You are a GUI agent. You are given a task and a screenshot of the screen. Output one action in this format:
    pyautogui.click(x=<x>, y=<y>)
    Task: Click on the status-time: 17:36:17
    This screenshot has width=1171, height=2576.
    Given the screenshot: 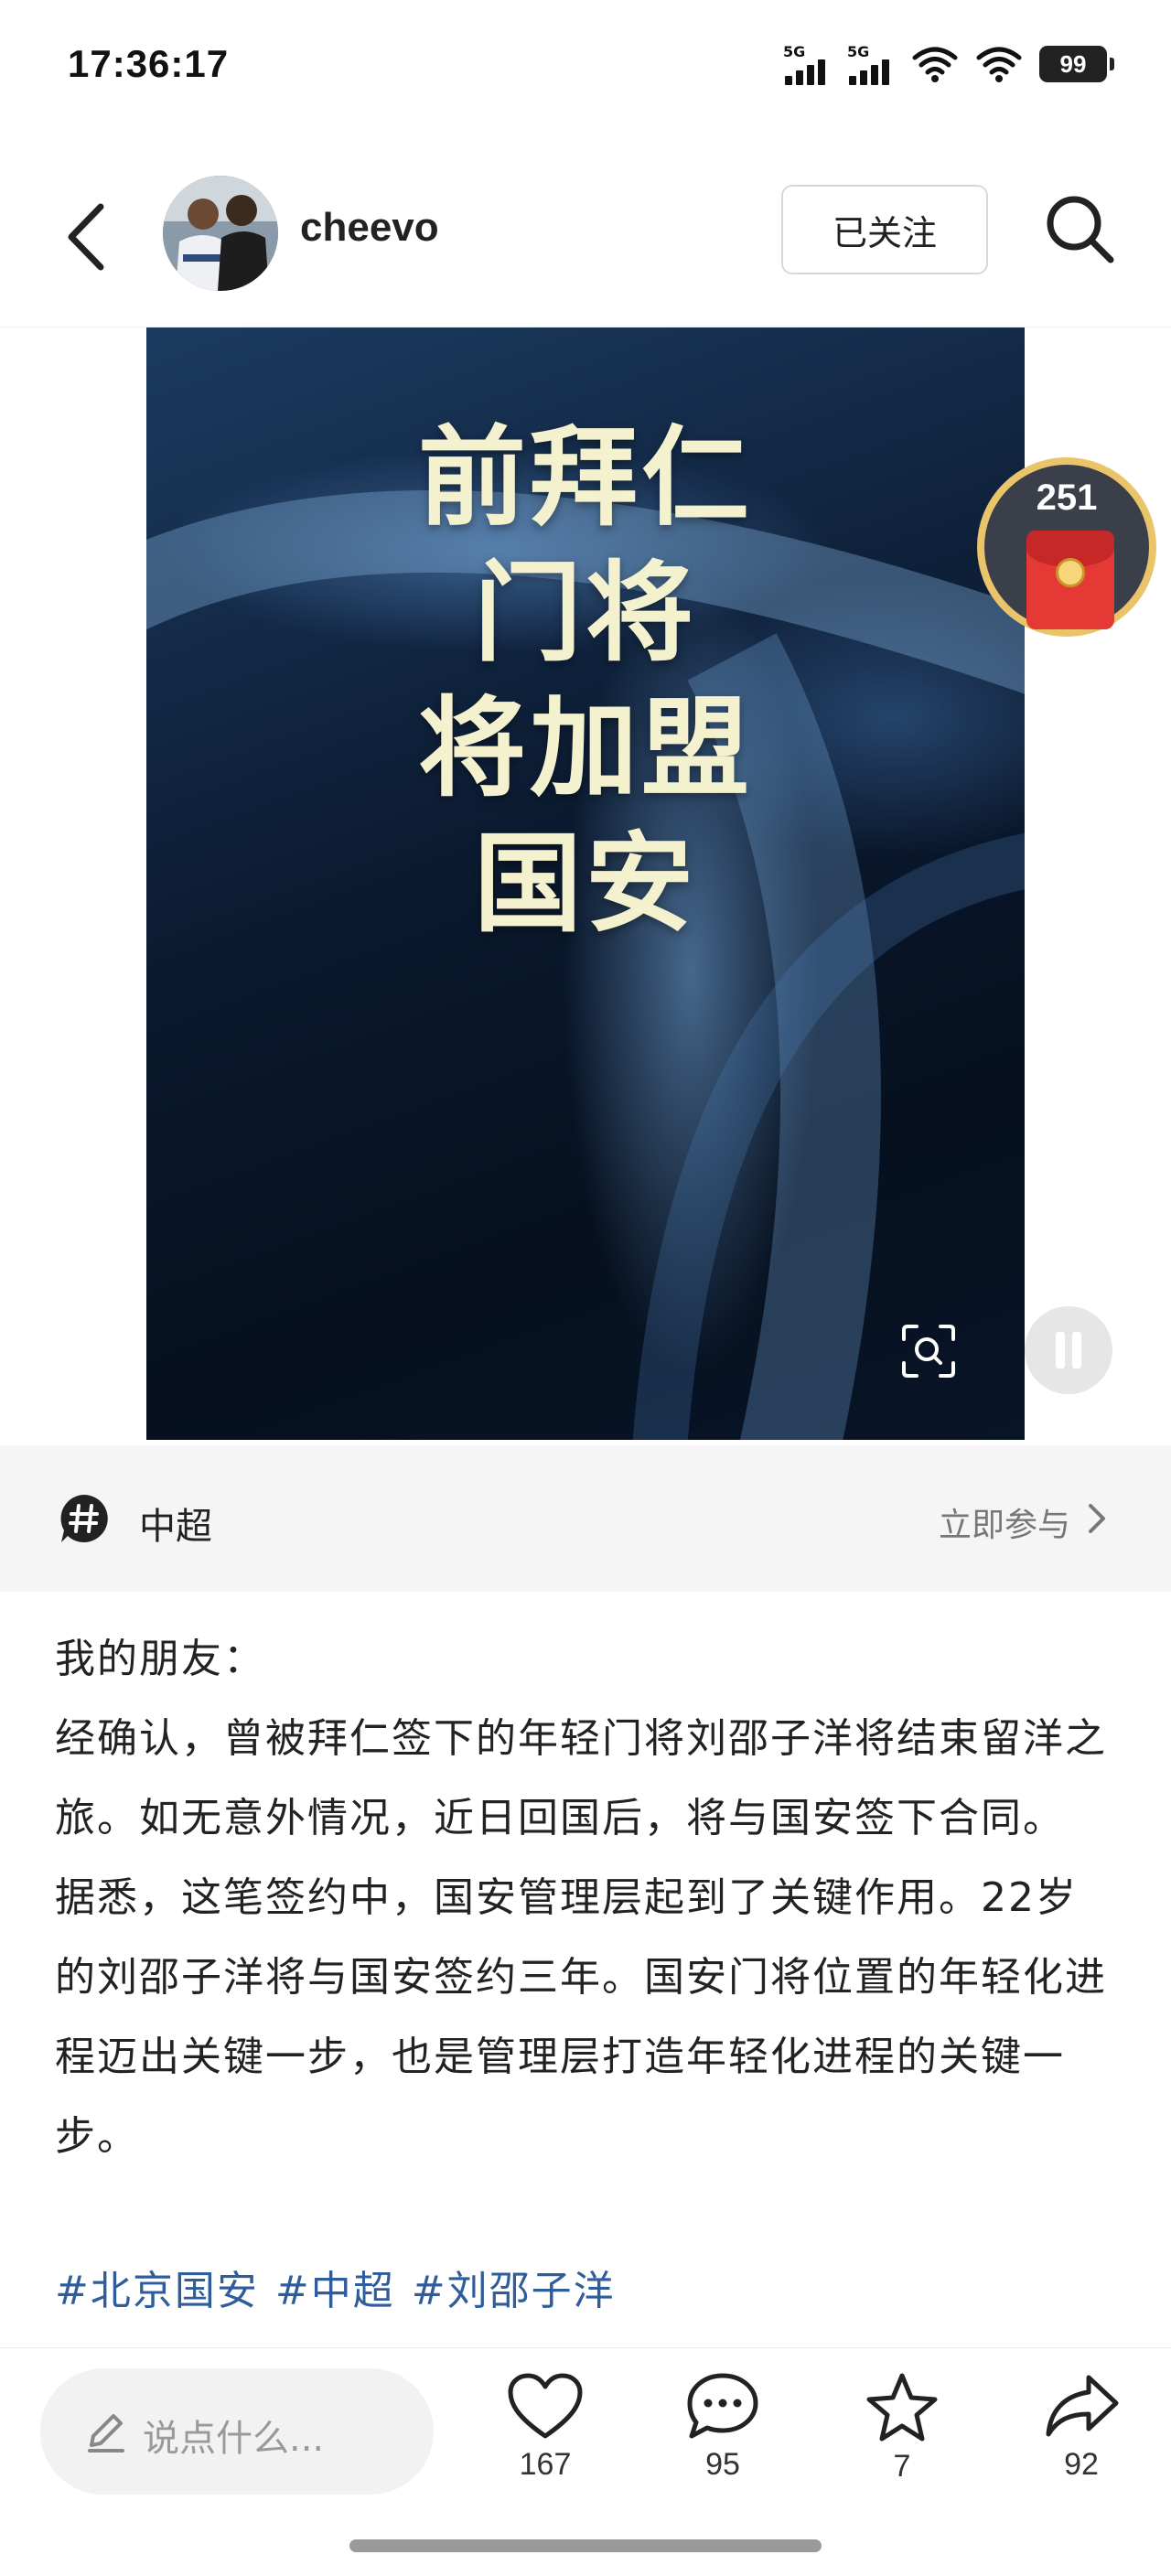 What is the action you would take?
    pyautogui.click(x=149, y=63)
    